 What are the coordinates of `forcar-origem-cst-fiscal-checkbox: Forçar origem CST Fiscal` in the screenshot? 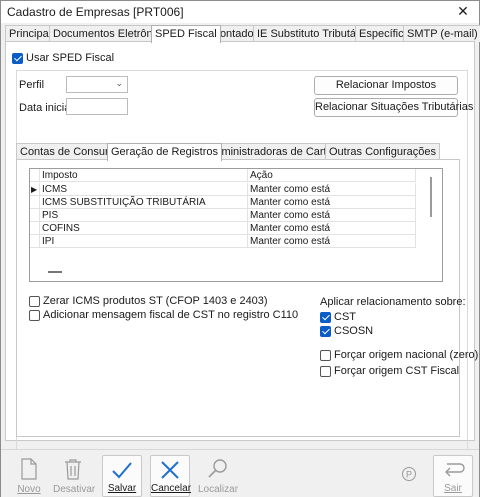 It's located at (389, 371).